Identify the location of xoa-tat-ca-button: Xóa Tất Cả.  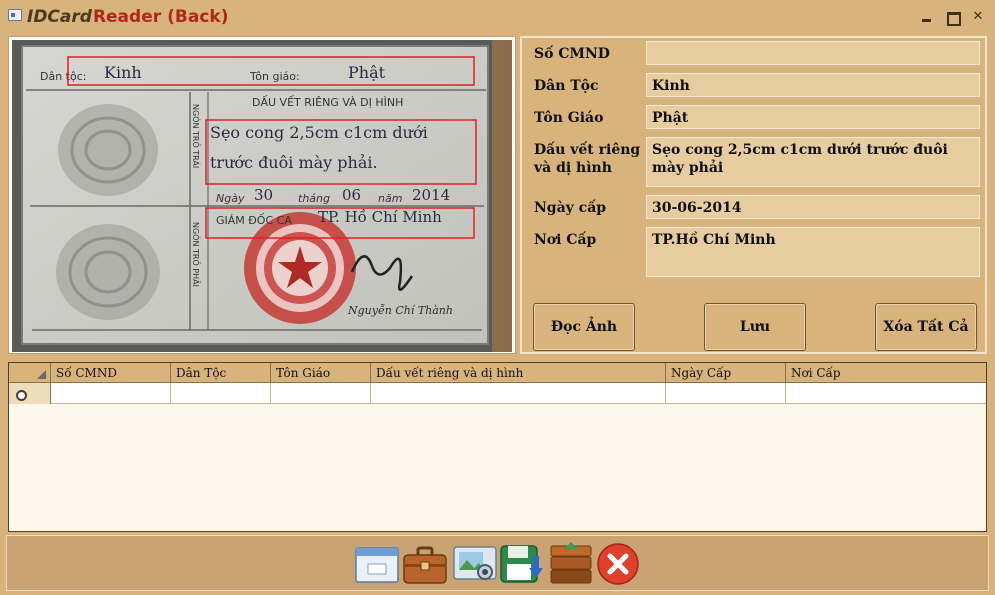
(926, 327).